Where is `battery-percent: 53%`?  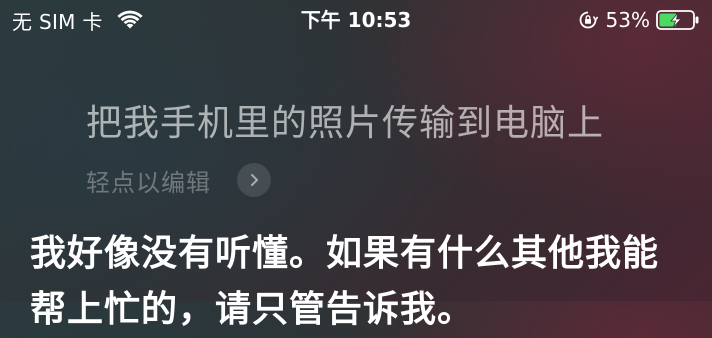
battery-percent: 53% is located at coordinates (627, 20).